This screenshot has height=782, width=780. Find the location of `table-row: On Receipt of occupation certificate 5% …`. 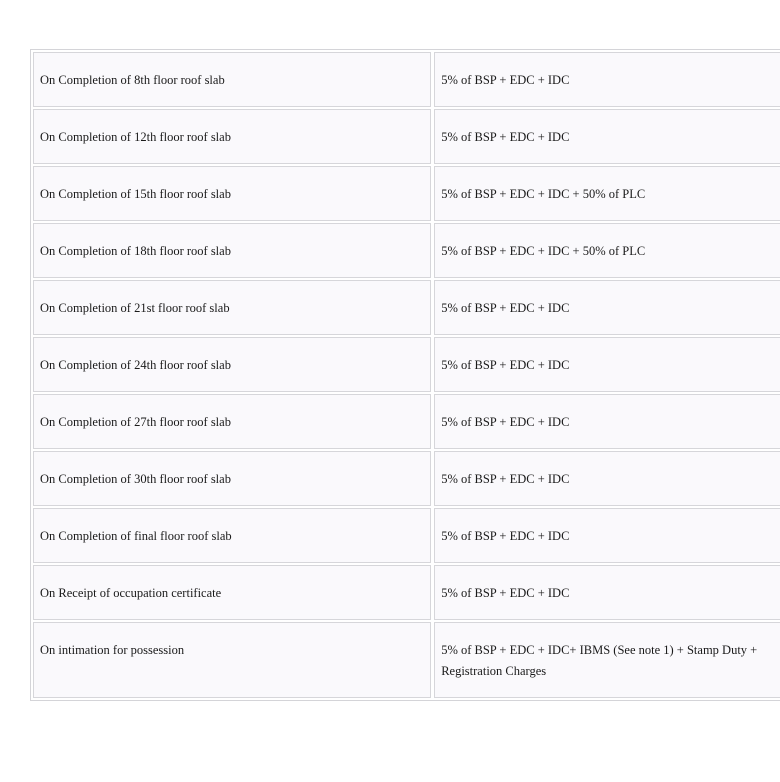

table-row: On Receipt of occupation certificate 5% … is located at coordinates (406, 592).